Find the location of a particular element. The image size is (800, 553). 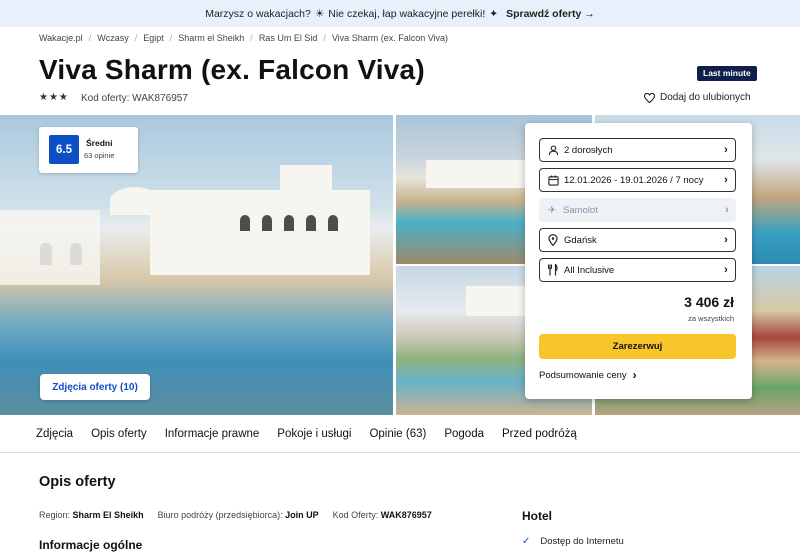

operator-value: Join UP is located at coordinates (302, 515).